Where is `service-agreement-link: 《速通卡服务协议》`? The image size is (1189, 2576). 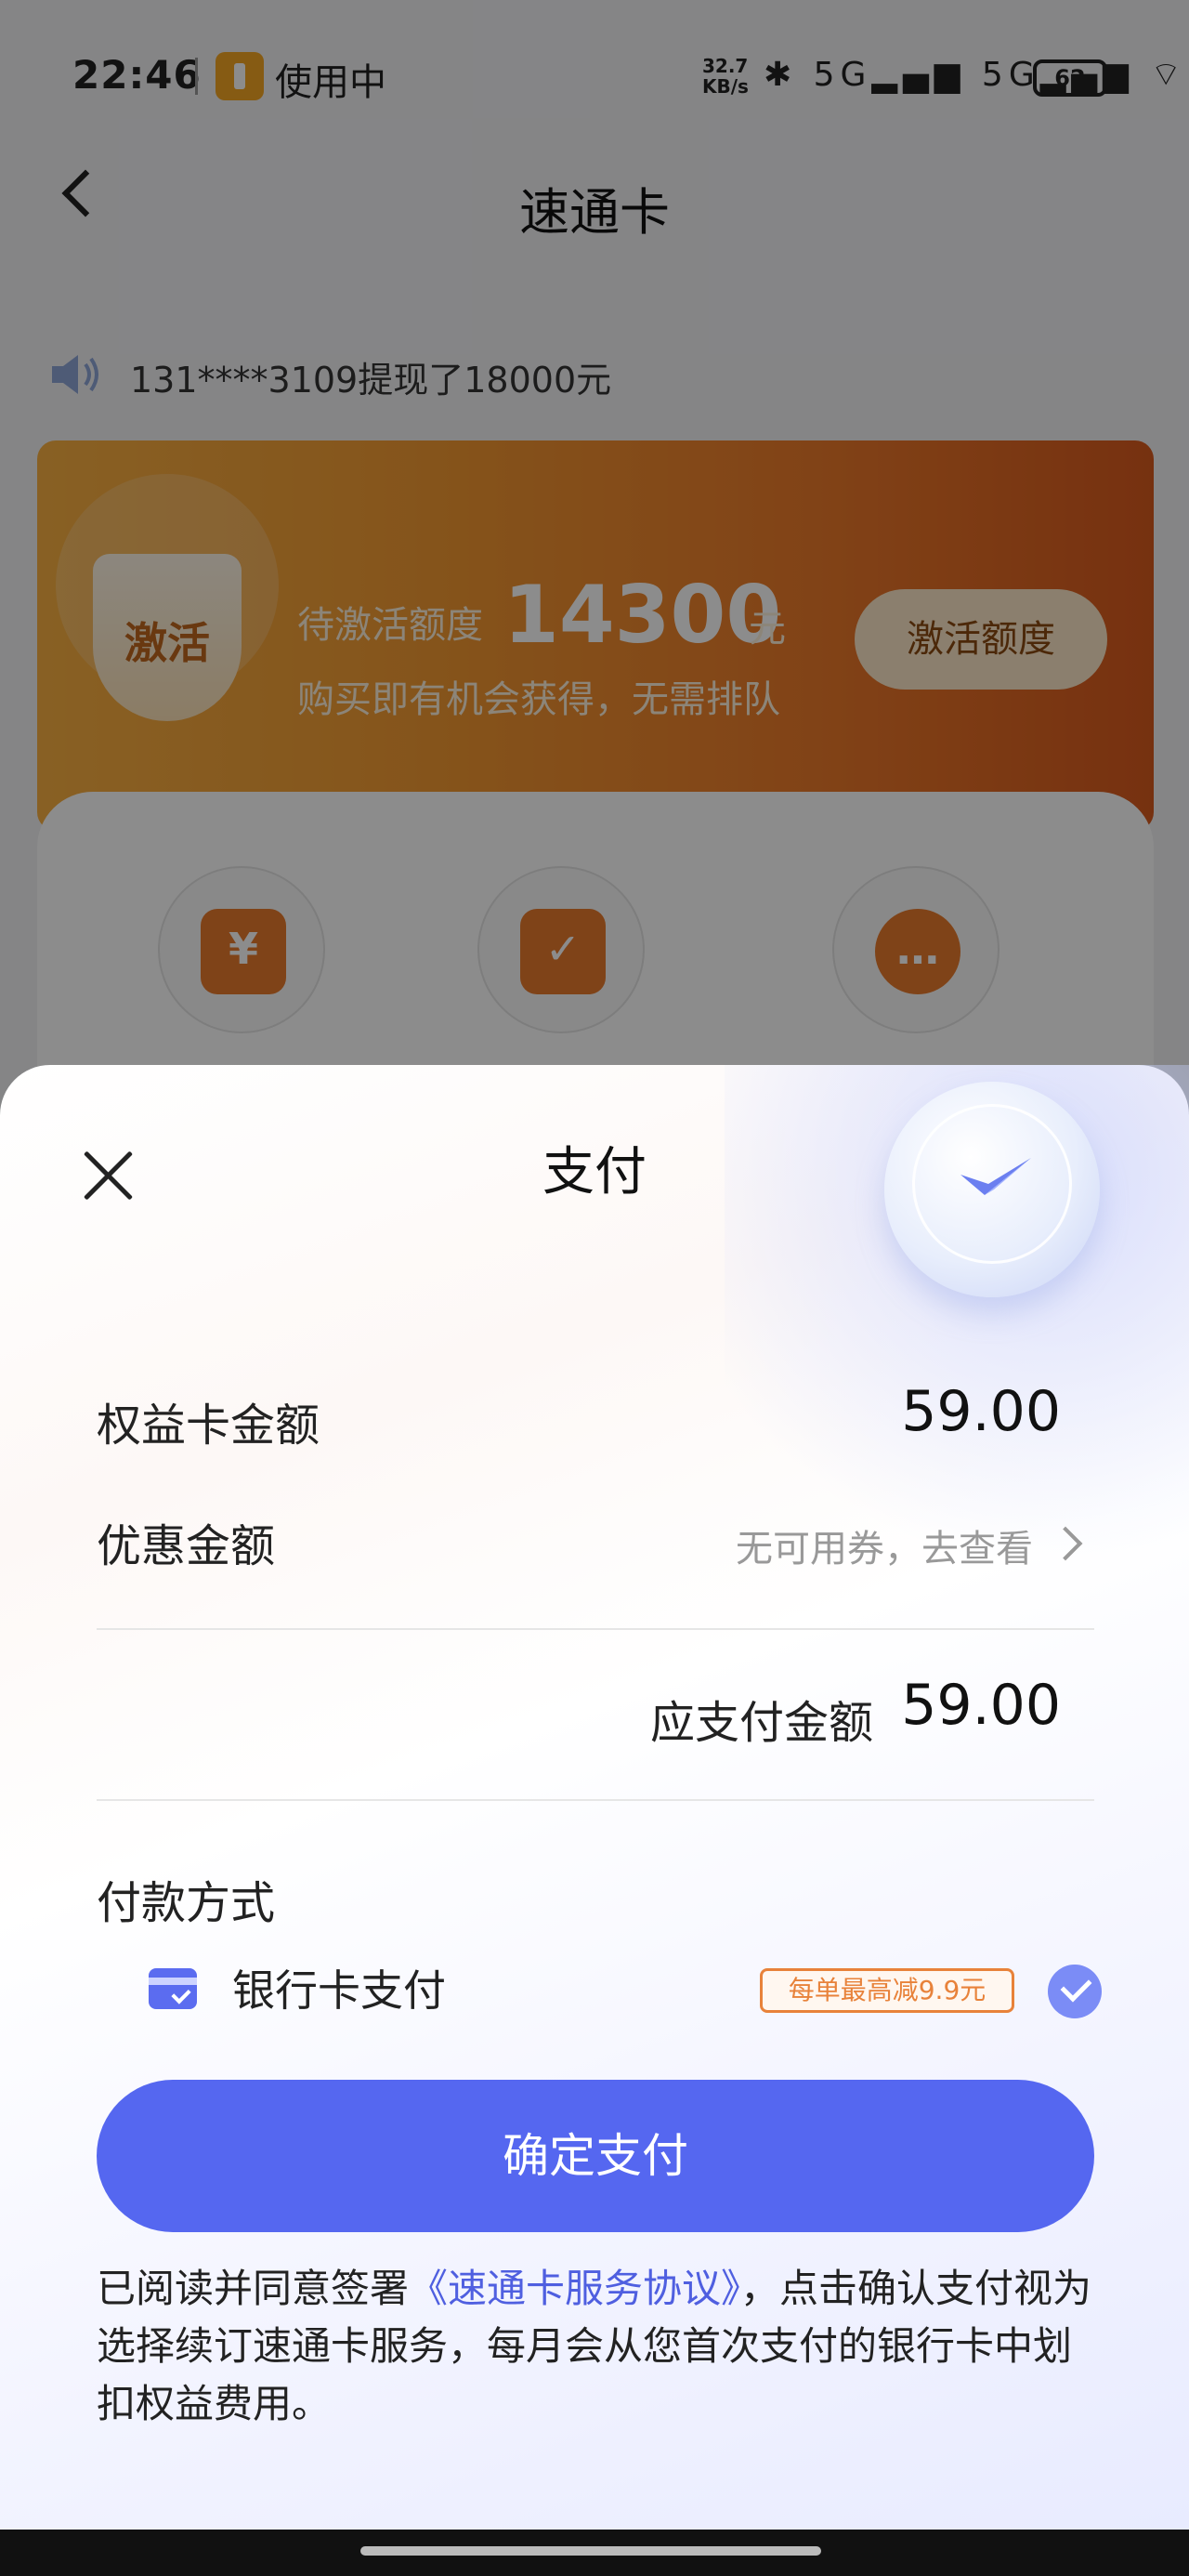
service-agreement-link: 《速通卡服务协议》 is located at coordinates (575, 2288).